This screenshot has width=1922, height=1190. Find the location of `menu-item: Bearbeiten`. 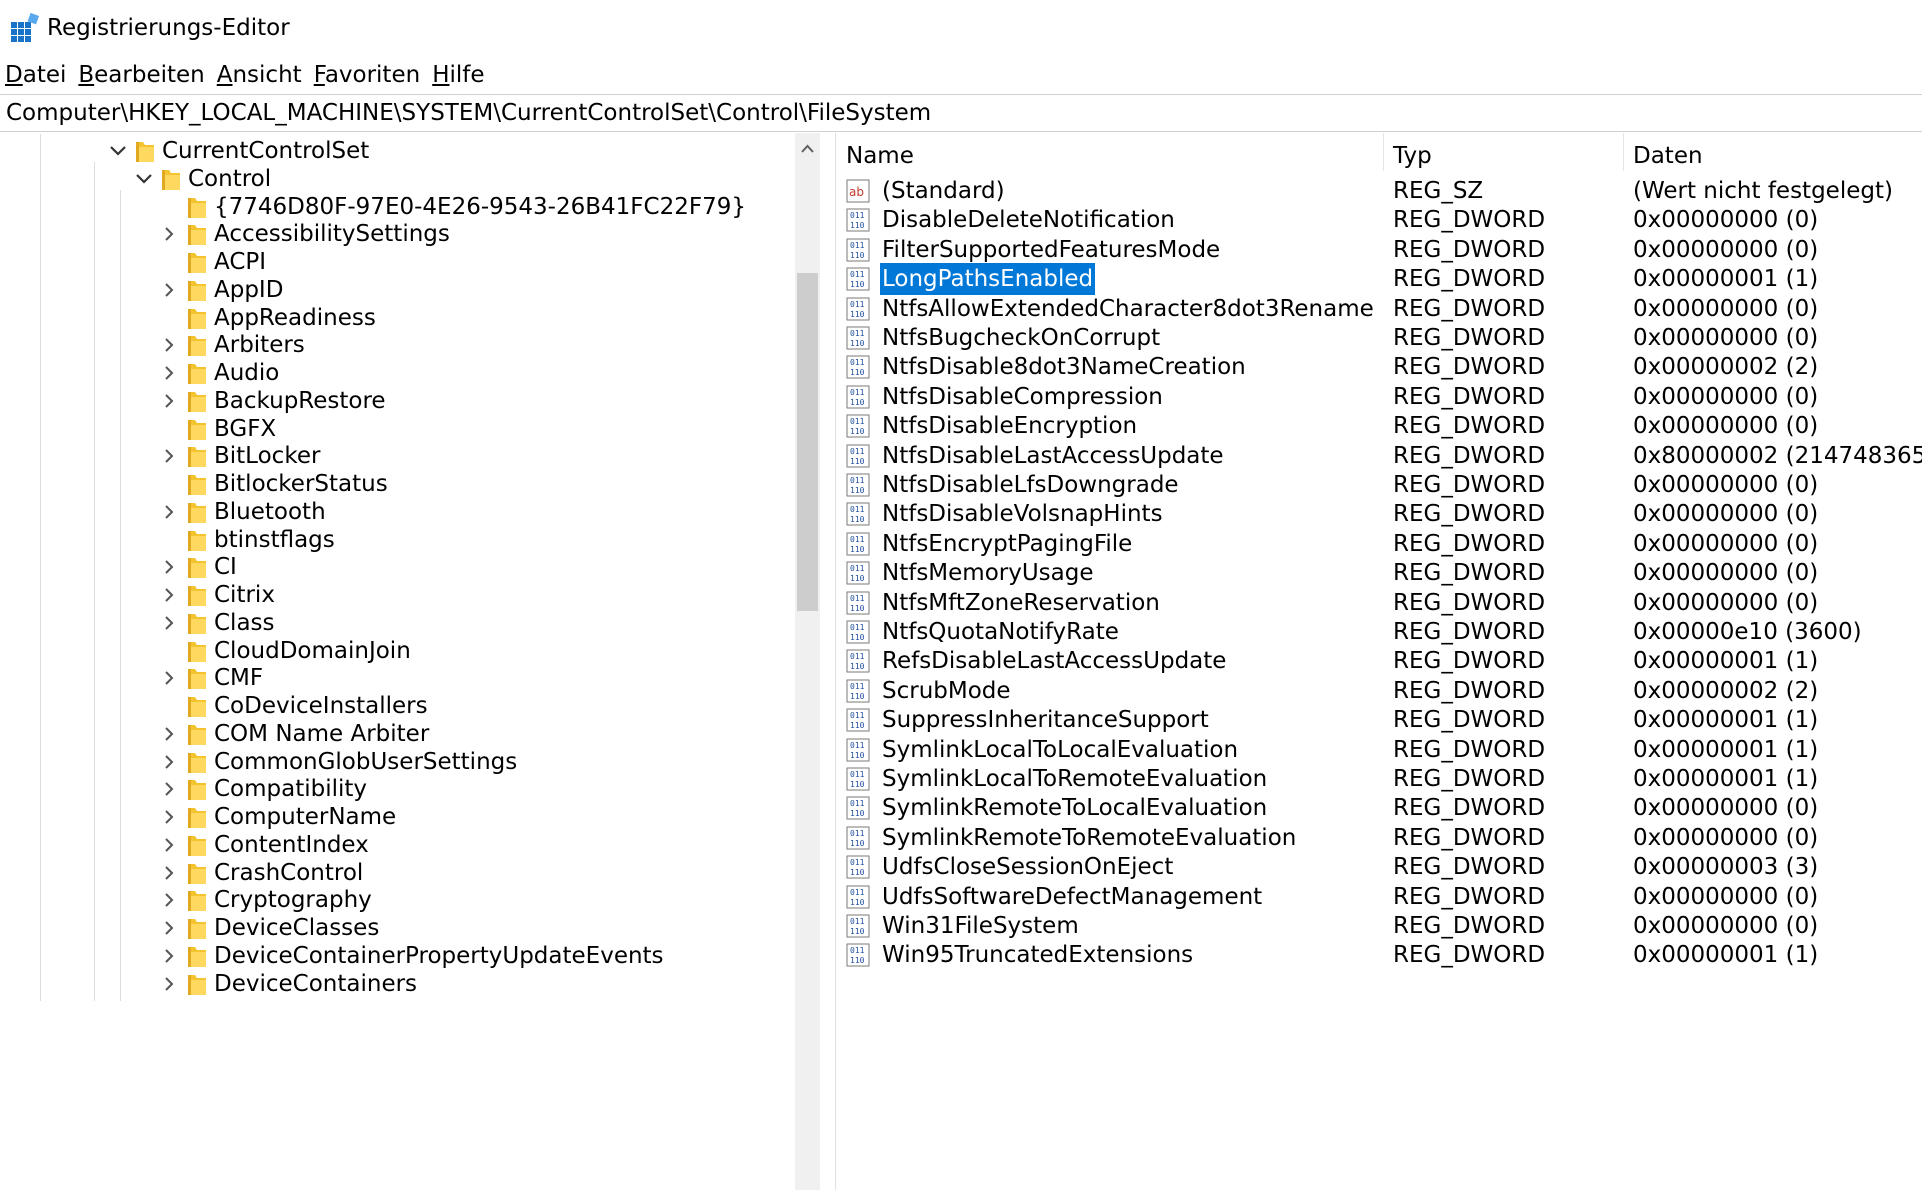

menu-item: Bearbeiten is located at coordinates (141, 75).